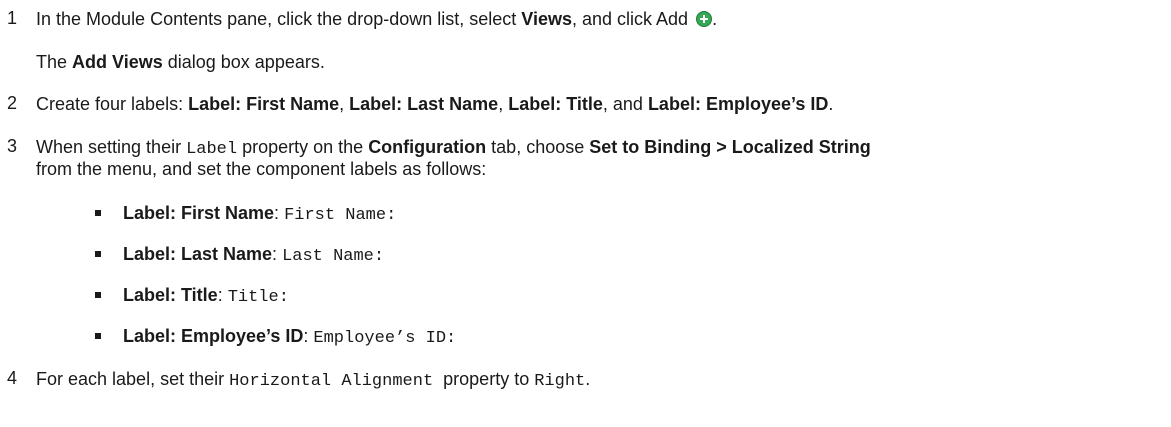  I want to click on step-1-result: The Add Views dialog box appears., so click(180, 62).